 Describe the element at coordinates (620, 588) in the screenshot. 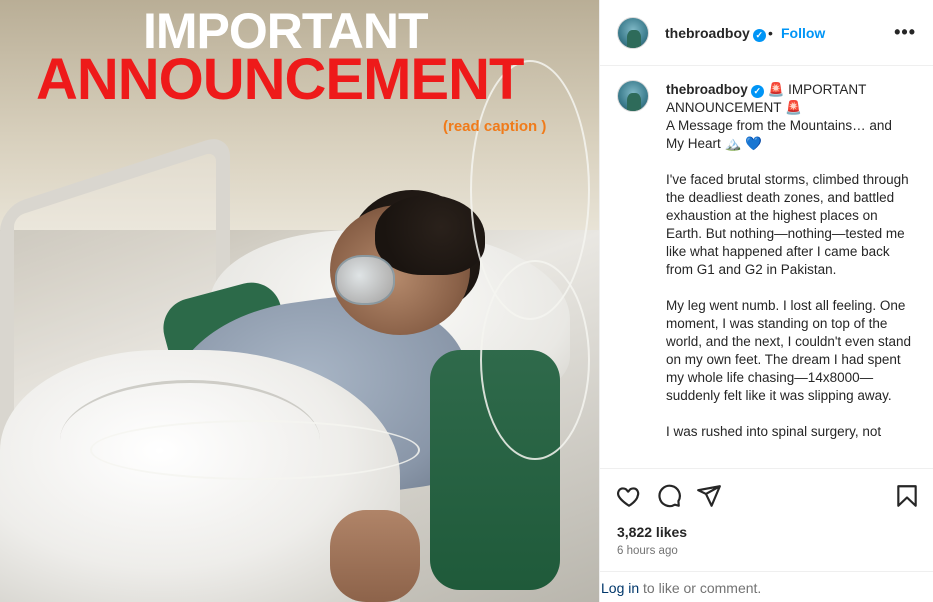

I see `login-link: Log in` at that location.